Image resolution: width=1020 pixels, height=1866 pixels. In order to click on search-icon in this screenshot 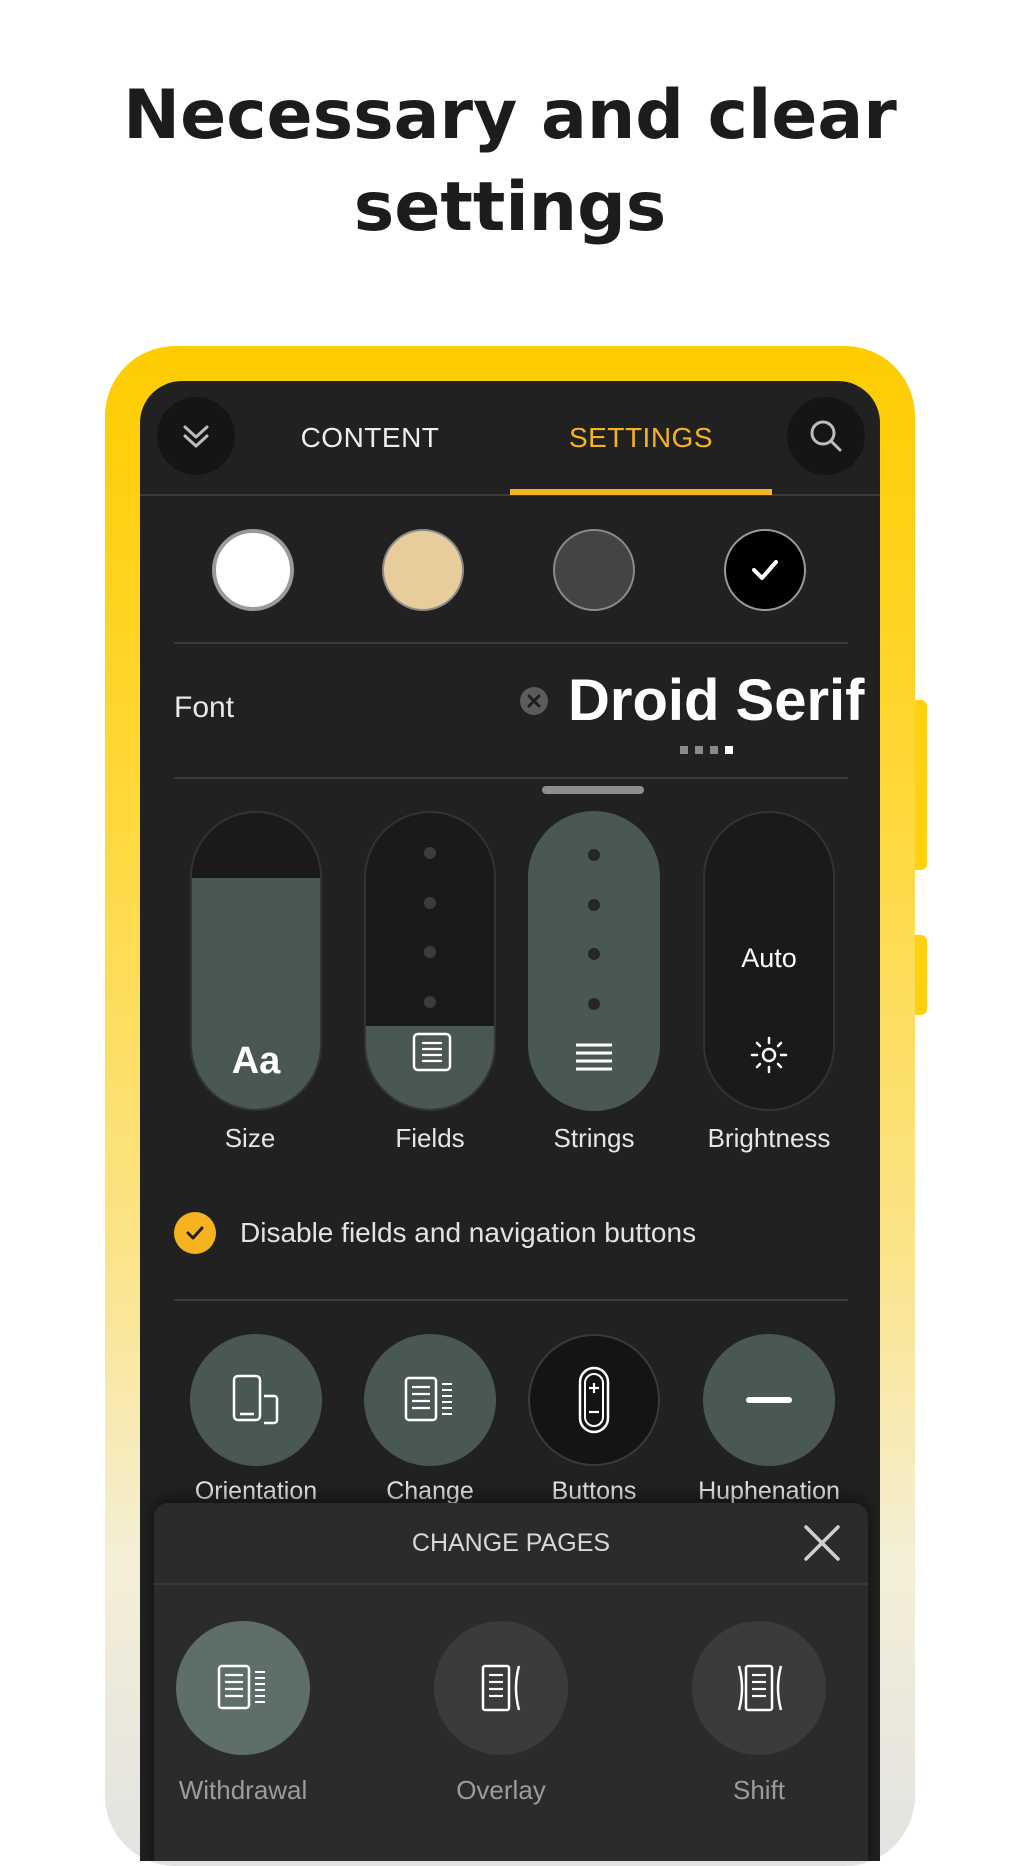, I will do `click(826, 436)`.